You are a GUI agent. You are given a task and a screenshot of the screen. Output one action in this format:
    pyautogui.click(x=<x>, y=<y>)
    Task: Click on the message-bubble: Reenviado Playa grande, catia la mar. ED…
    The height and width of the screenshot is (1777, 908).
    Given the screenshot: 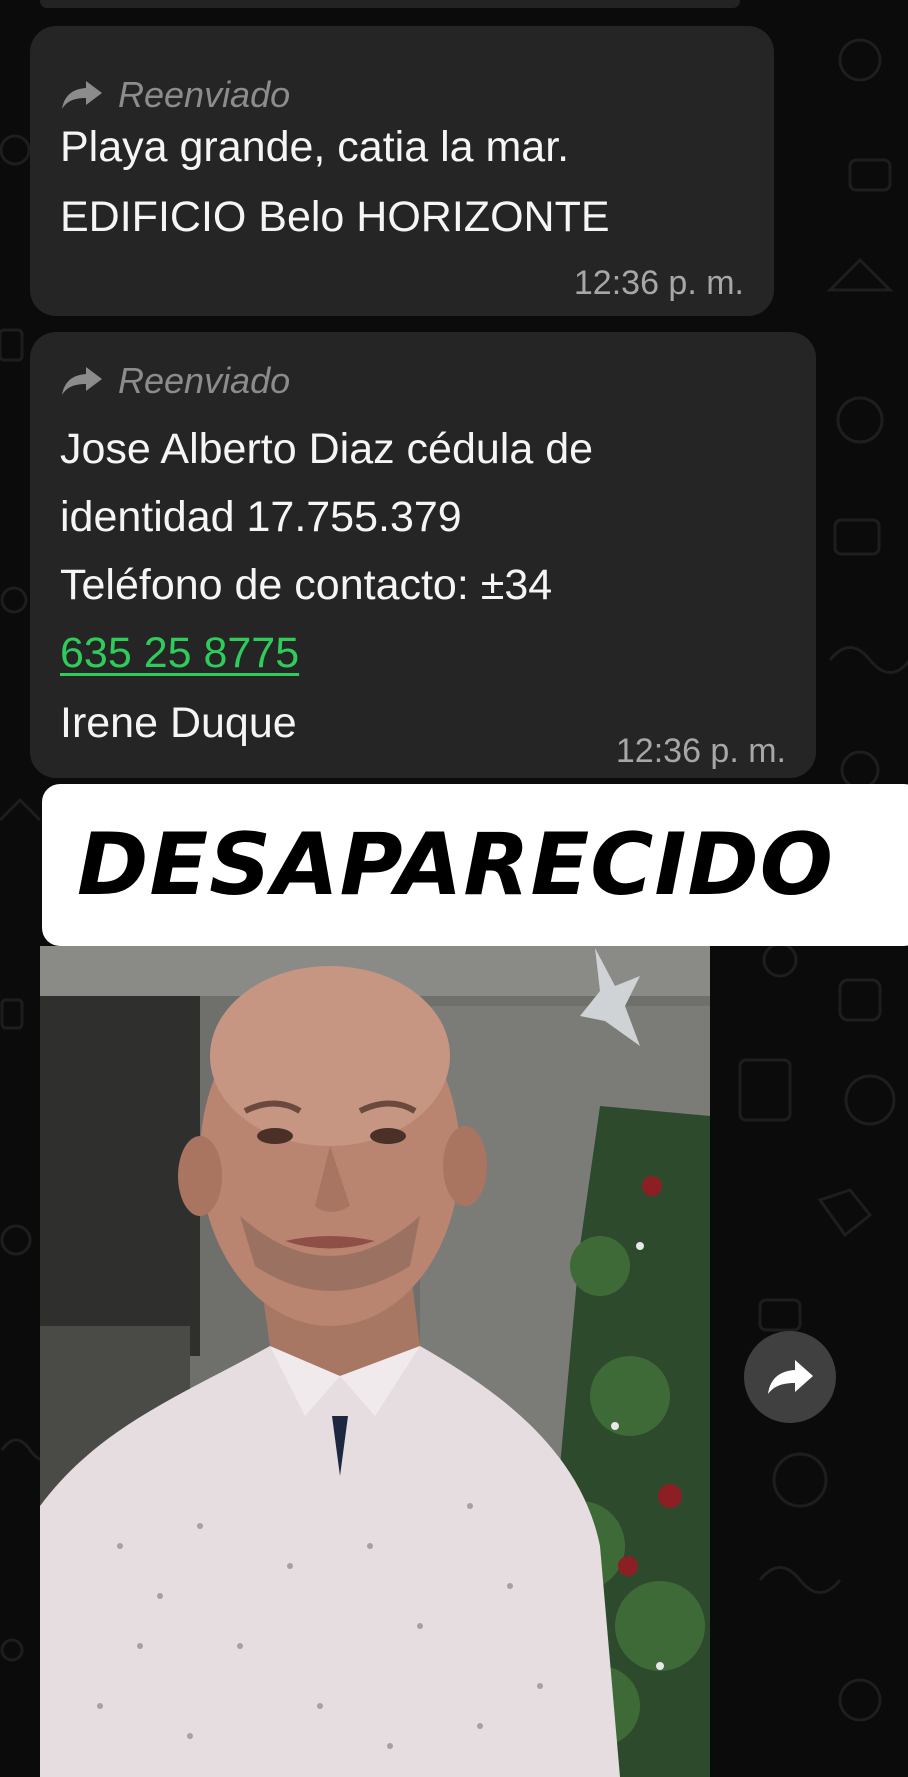 What is the action you would take?
    pyautogui.click(x=402, y=171)
    